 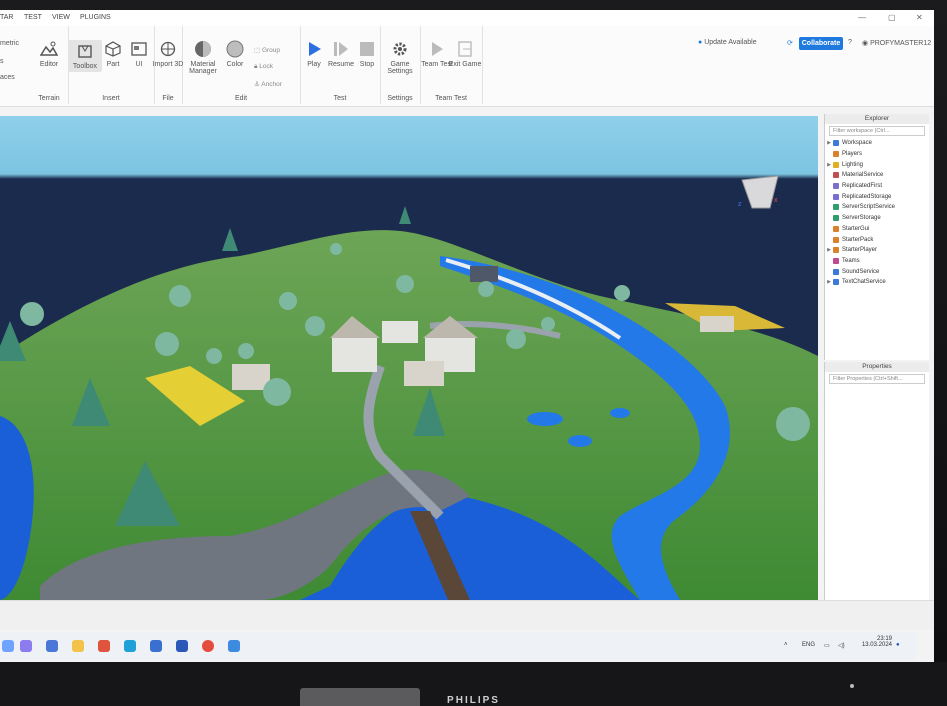 I want to click on explorer-item-materialservice: MaterialService, so click(x=877, y=175).